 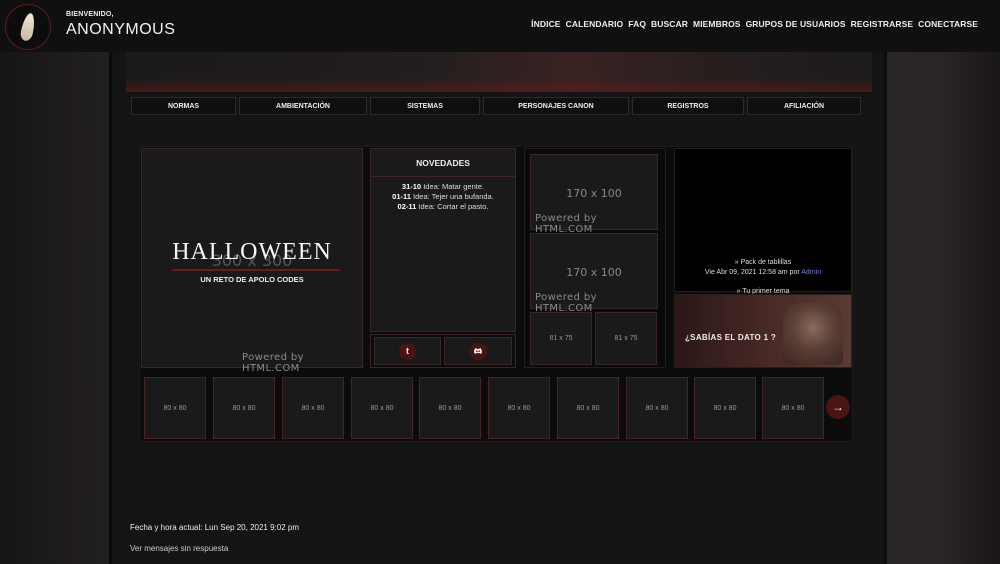 I want to click on nav-miembros: MIEMBROS, so click(x=717, y=24).